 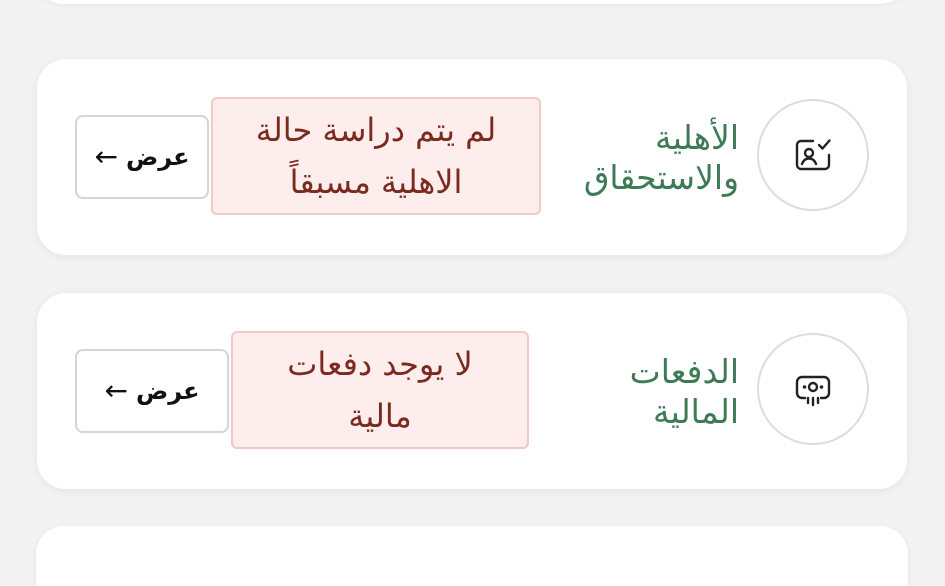 I want to click on payments-title: الدفعات المالية, so click(x=684, y=391).